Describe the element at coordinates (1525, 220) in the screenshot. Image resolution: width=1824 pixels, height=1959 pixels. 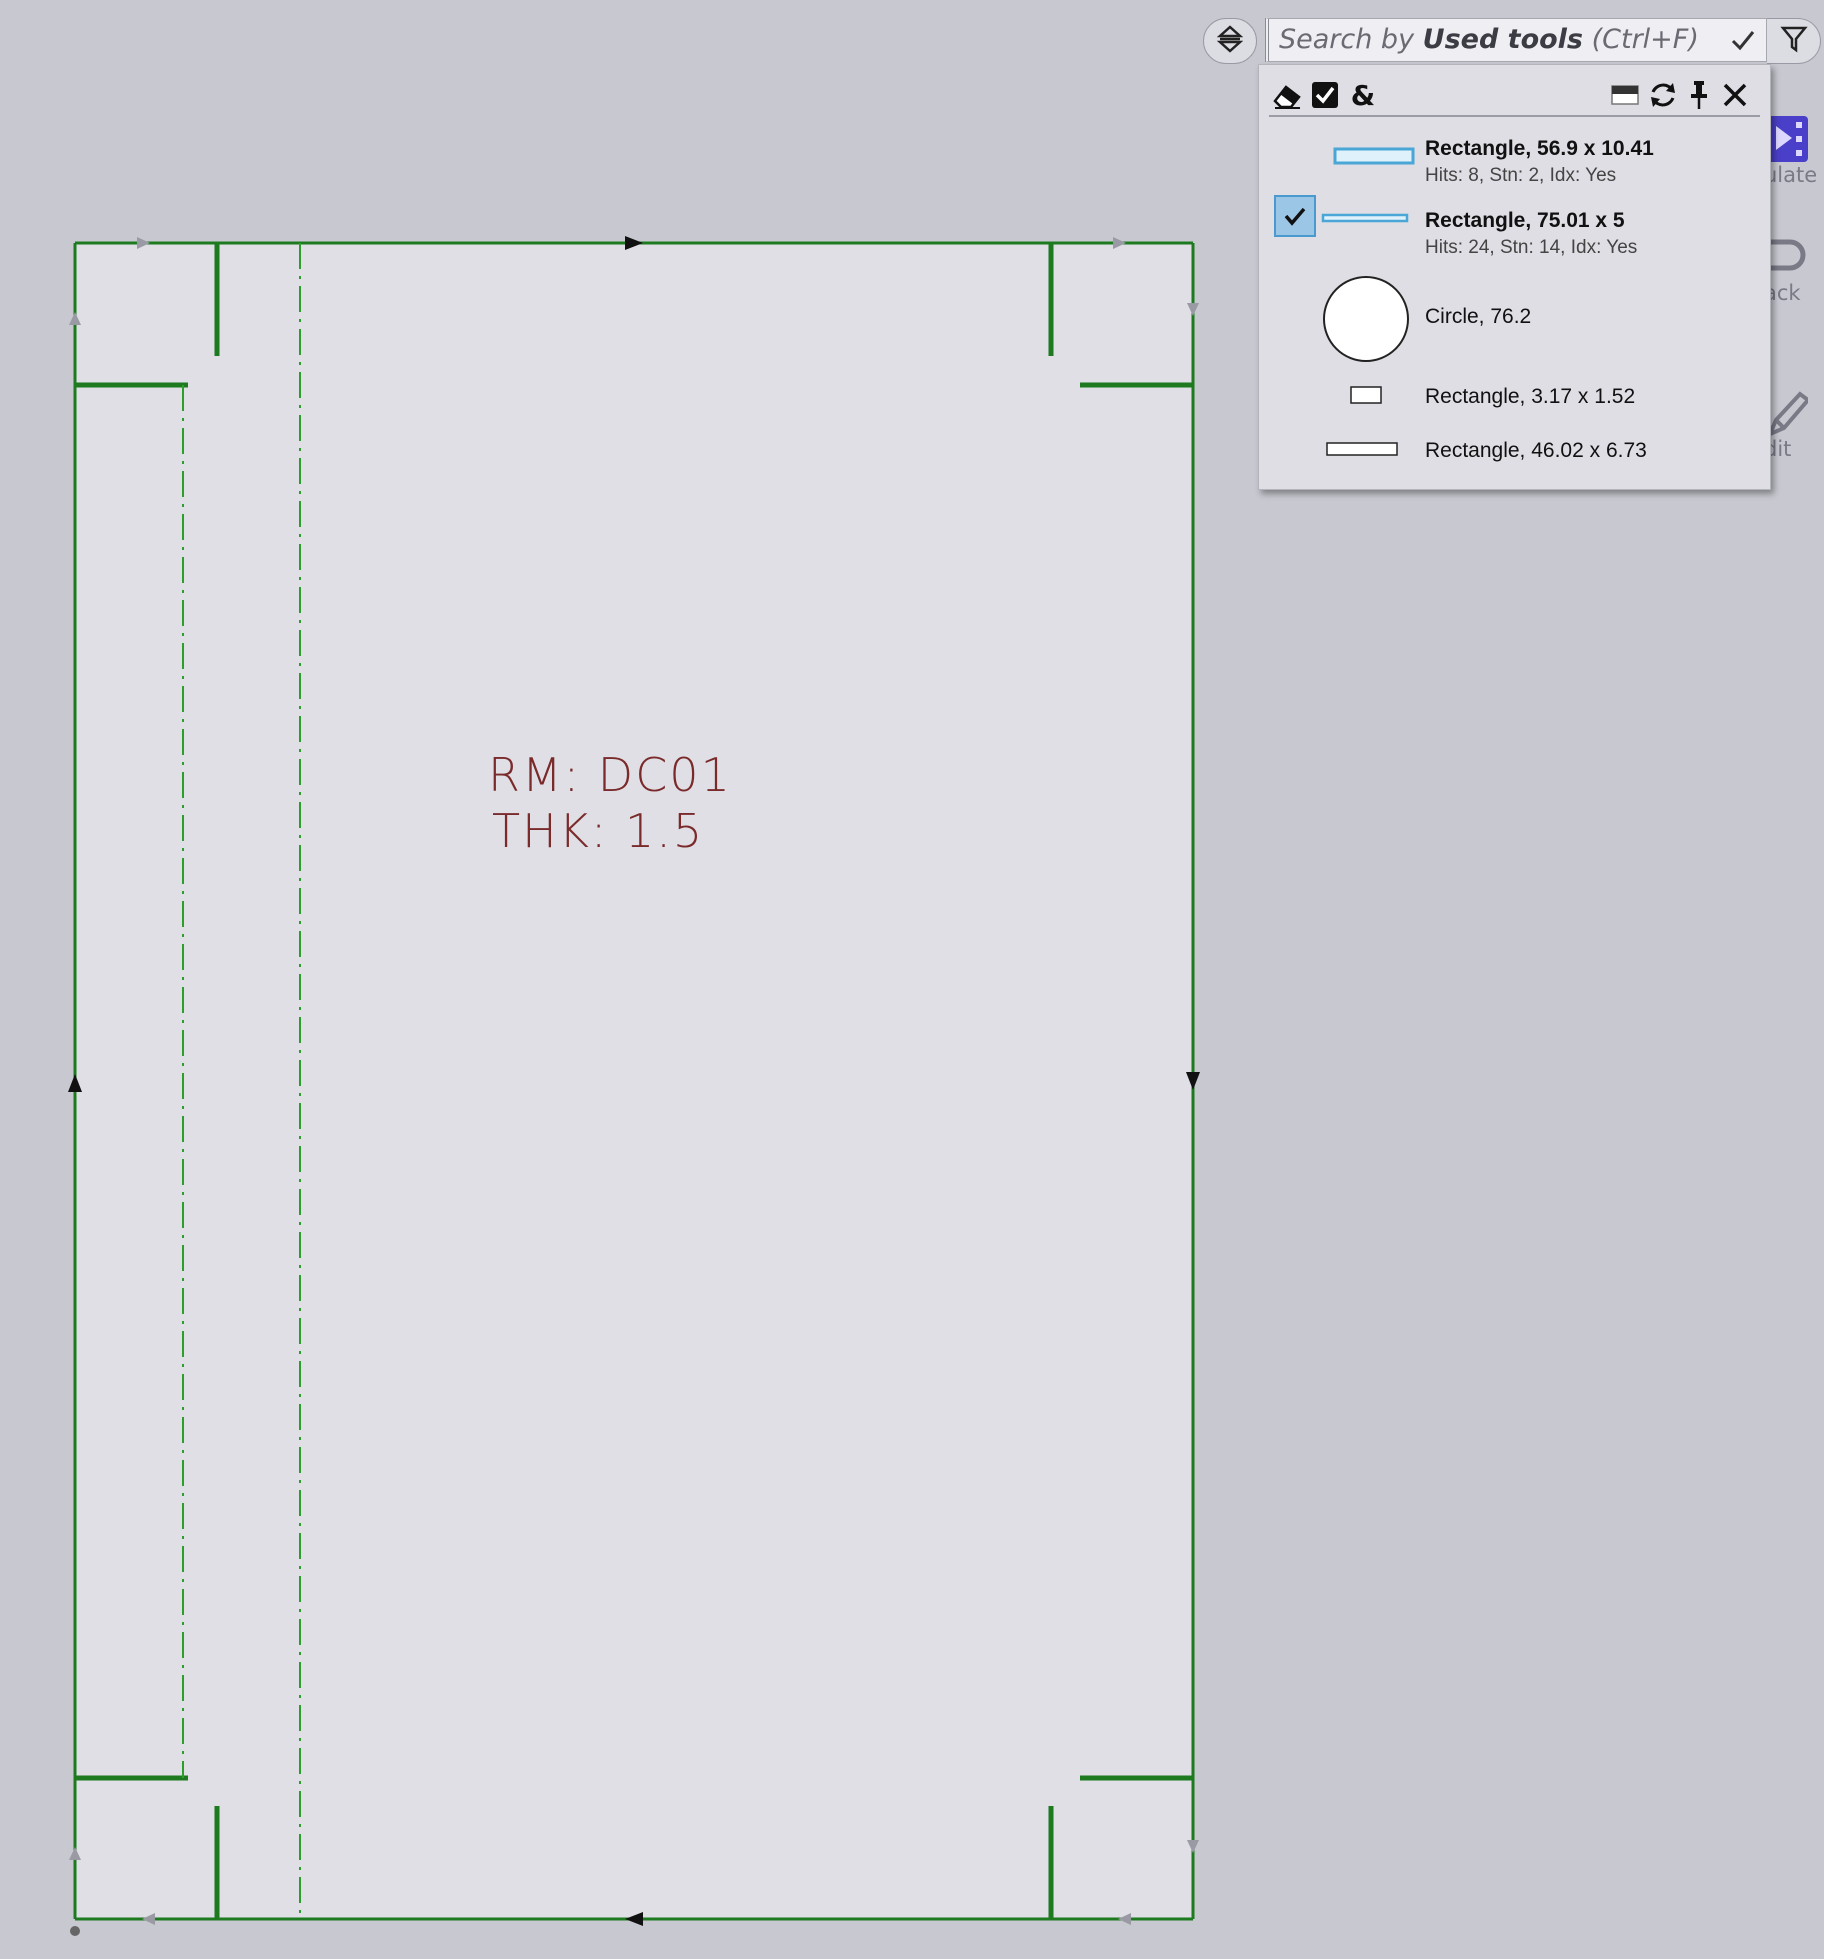
I see `tool-title: Rectangle, 75.01 x 5` at that location.